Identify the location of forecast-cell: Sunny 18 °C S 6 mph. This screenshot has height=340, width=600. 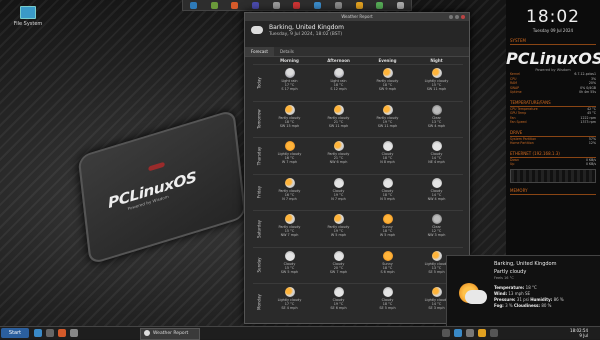
(387, 266).